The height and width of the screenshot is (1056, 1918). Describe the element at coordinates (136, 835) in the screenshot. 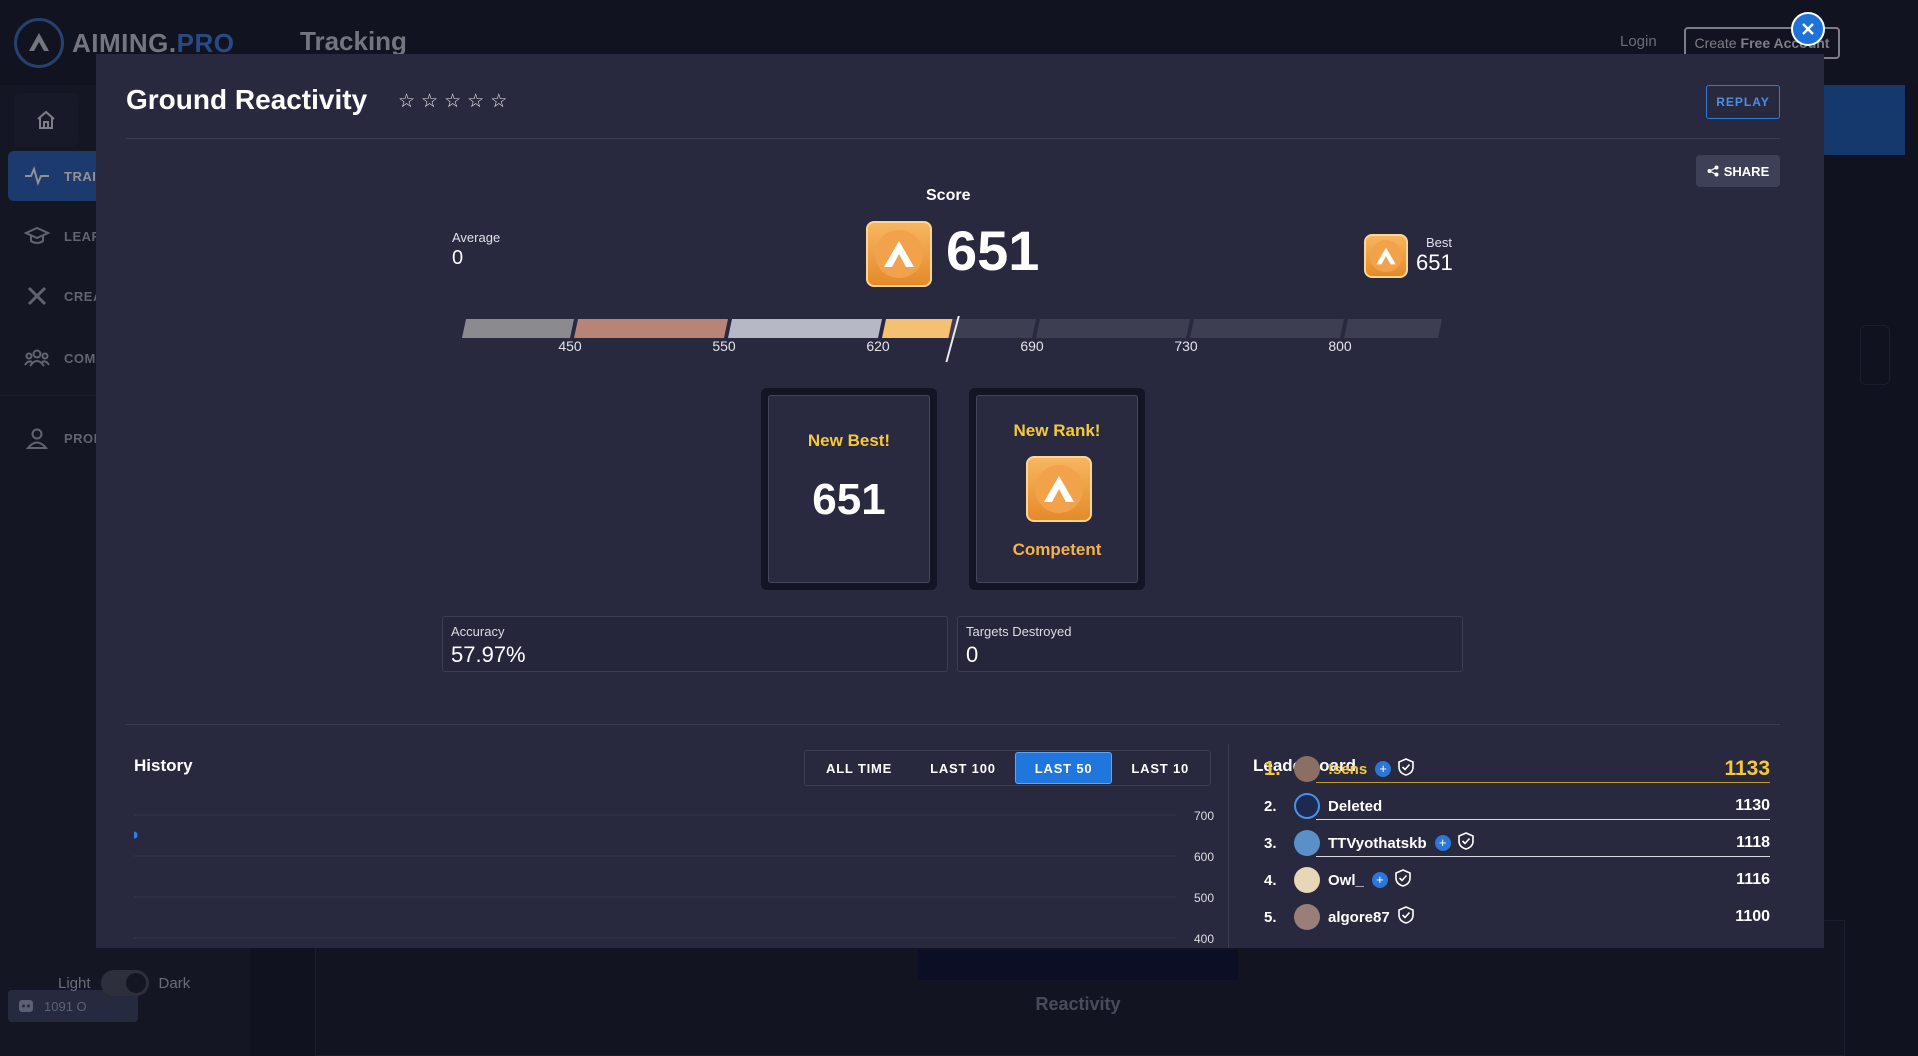

I see `history-point` at that location.